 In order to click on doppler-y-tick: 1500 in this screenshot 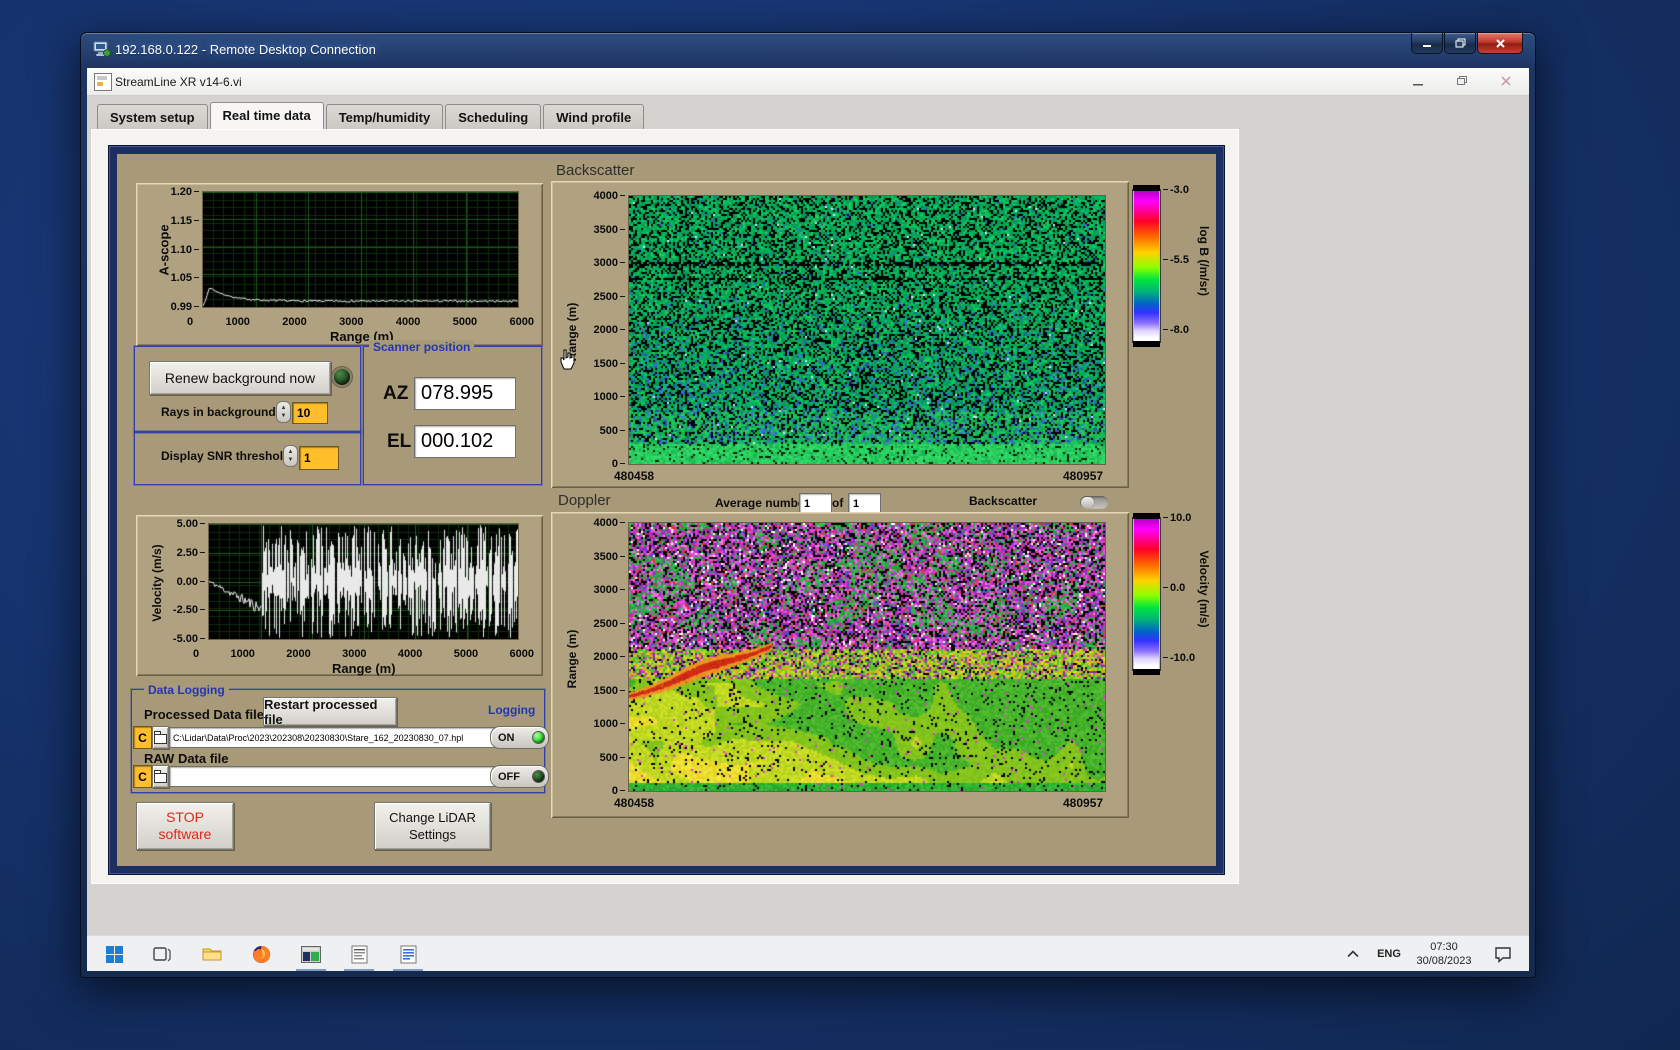, I will do `click(609, 691)`.